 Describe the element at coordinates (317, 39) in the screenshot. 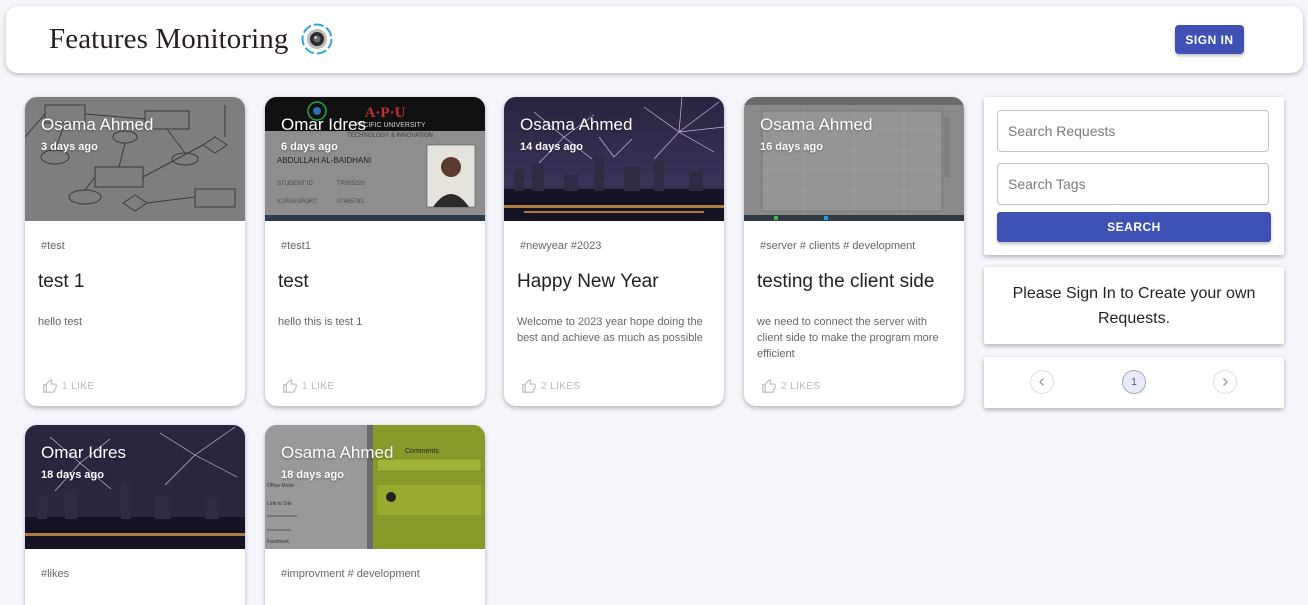

I see `camera-lens-icon` at that location.